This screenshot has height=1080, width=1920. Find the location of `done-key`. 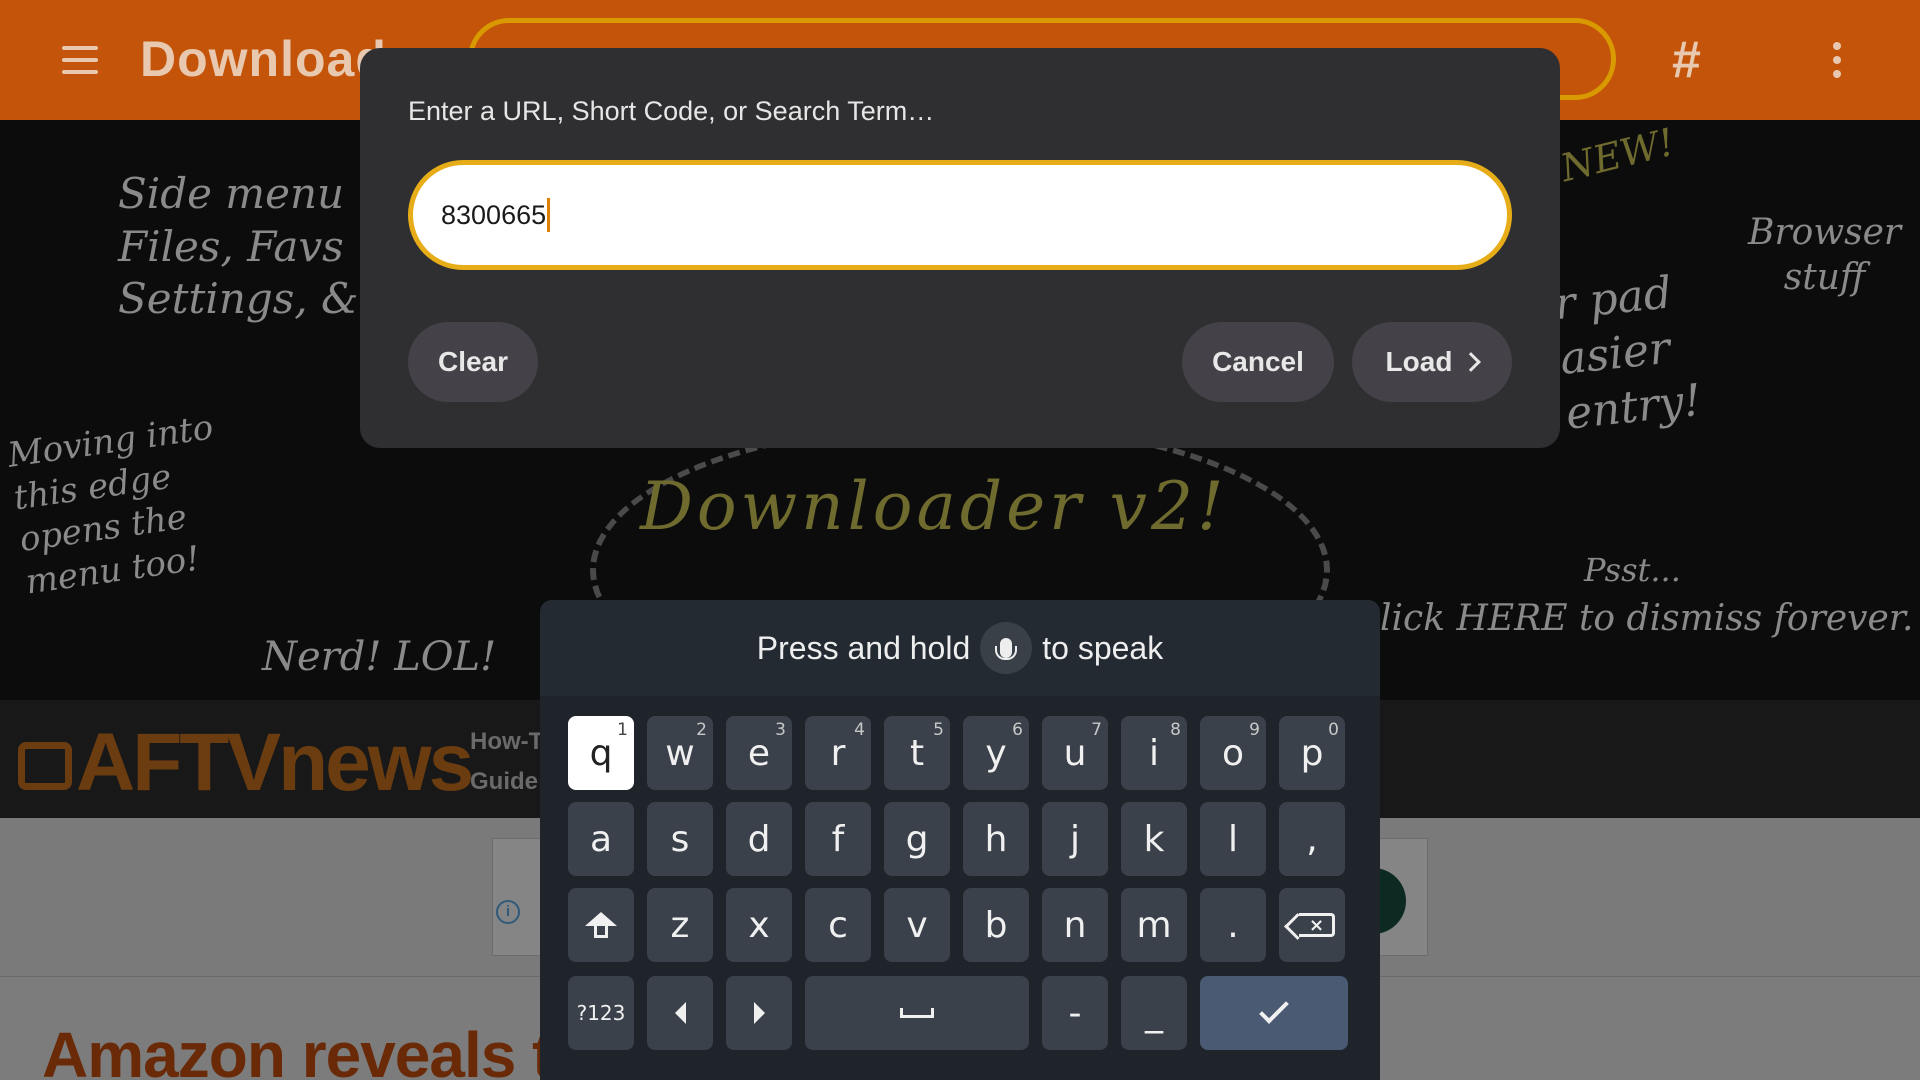

done-key is located at coordinates (1274, 1013).